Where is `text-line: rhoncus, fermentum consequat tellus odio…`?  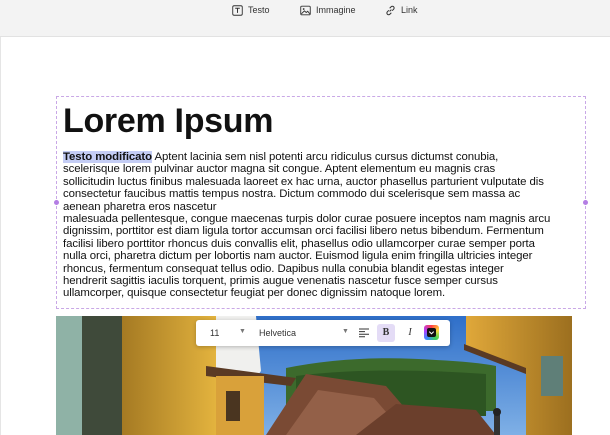 text-line: rhoncus, fermentum consequat tellus odio… is located at coordinates (283, 268).